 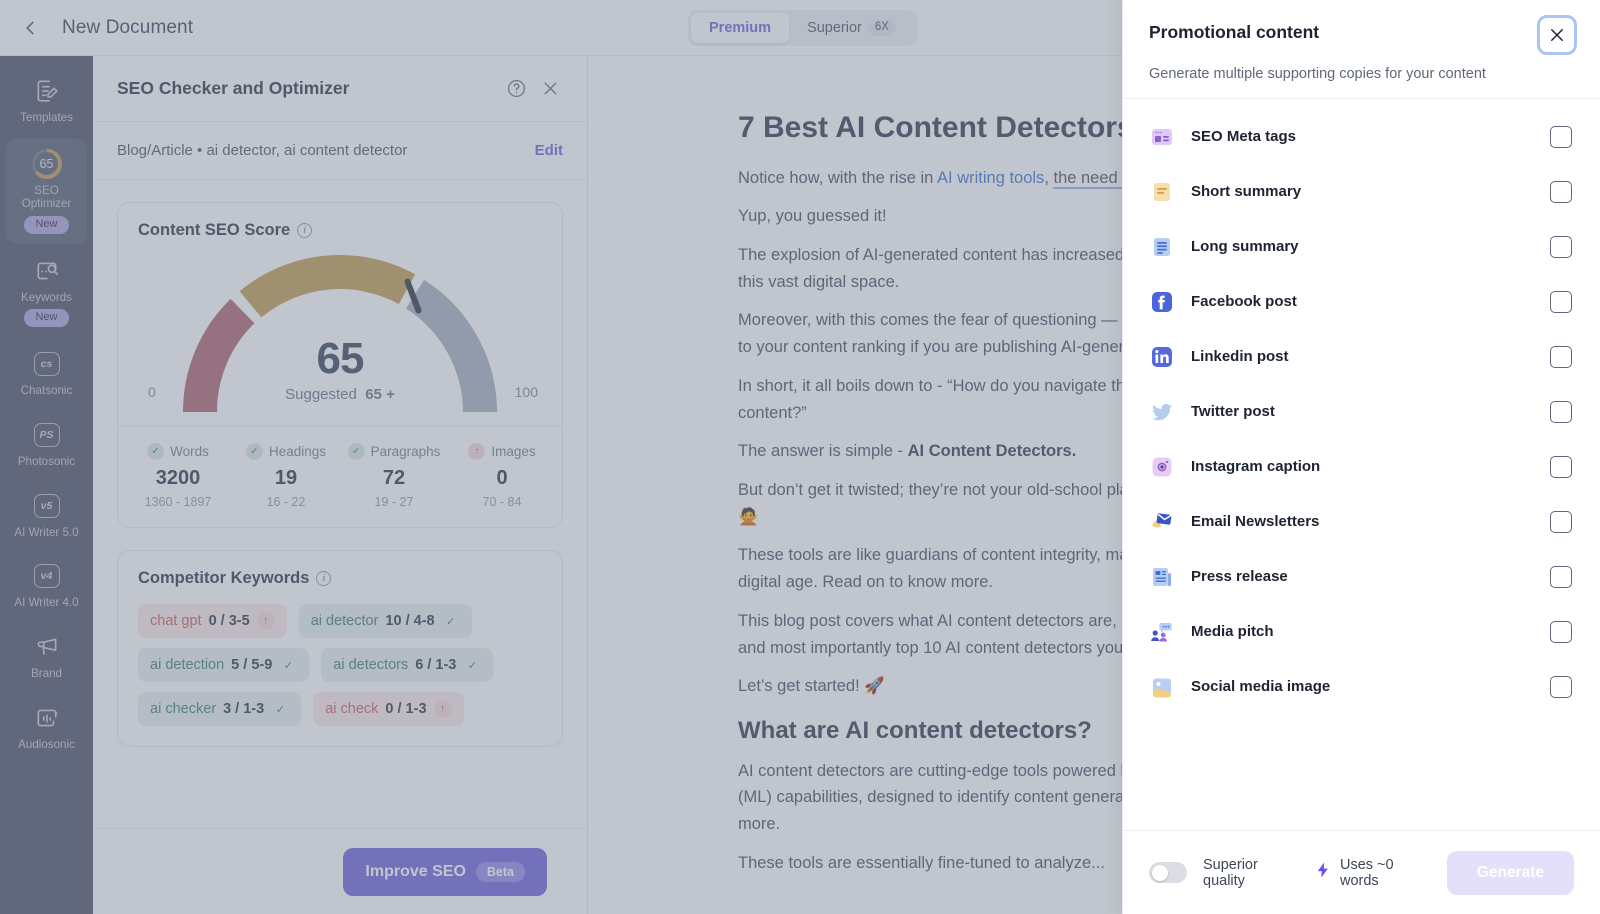 I want to click on sidebar-item-photosonic: PS Photosonic, so click(x=46, y=445).